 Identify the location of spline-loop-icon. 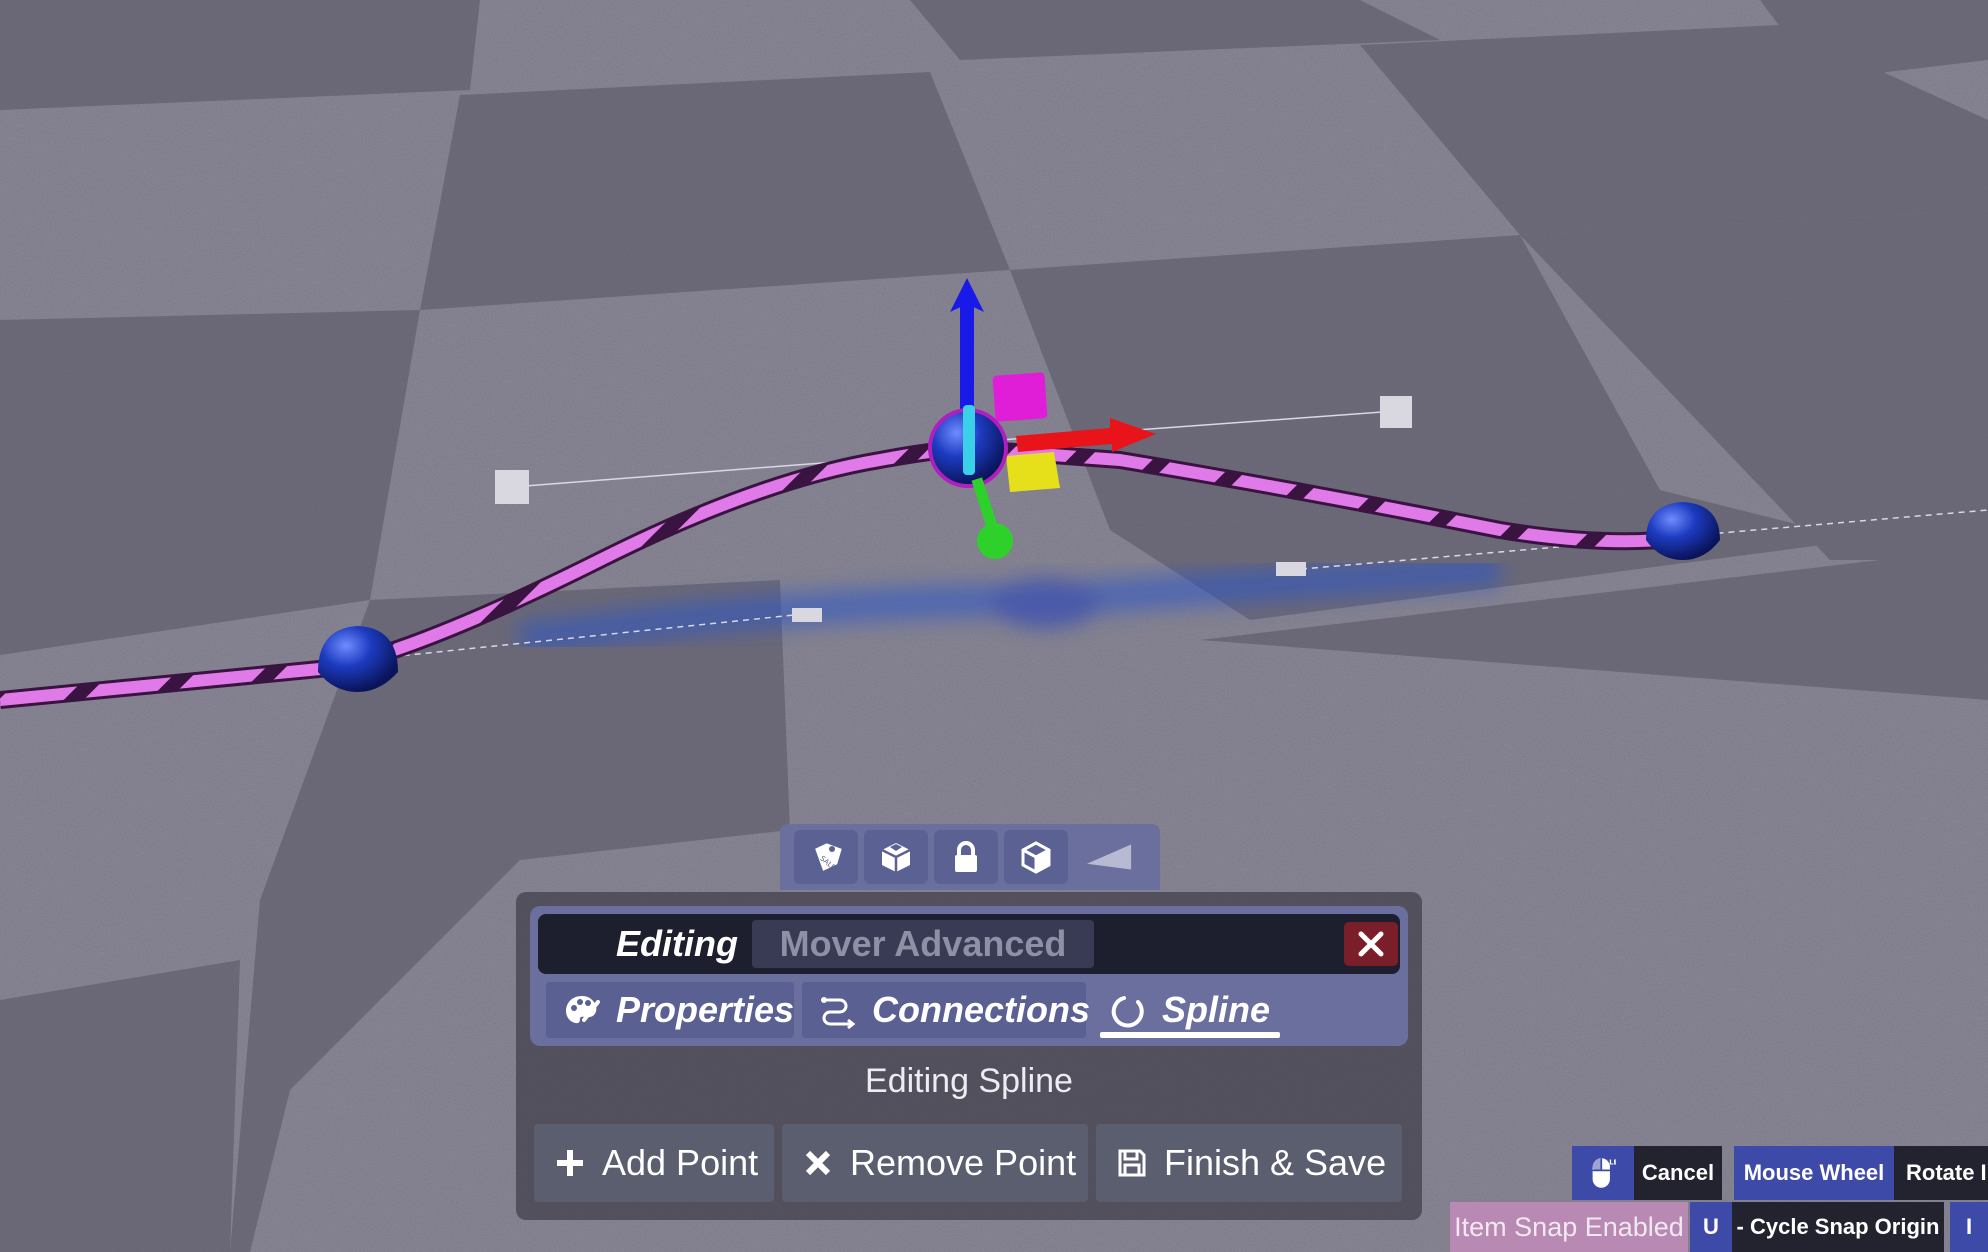
(1127, 1012).